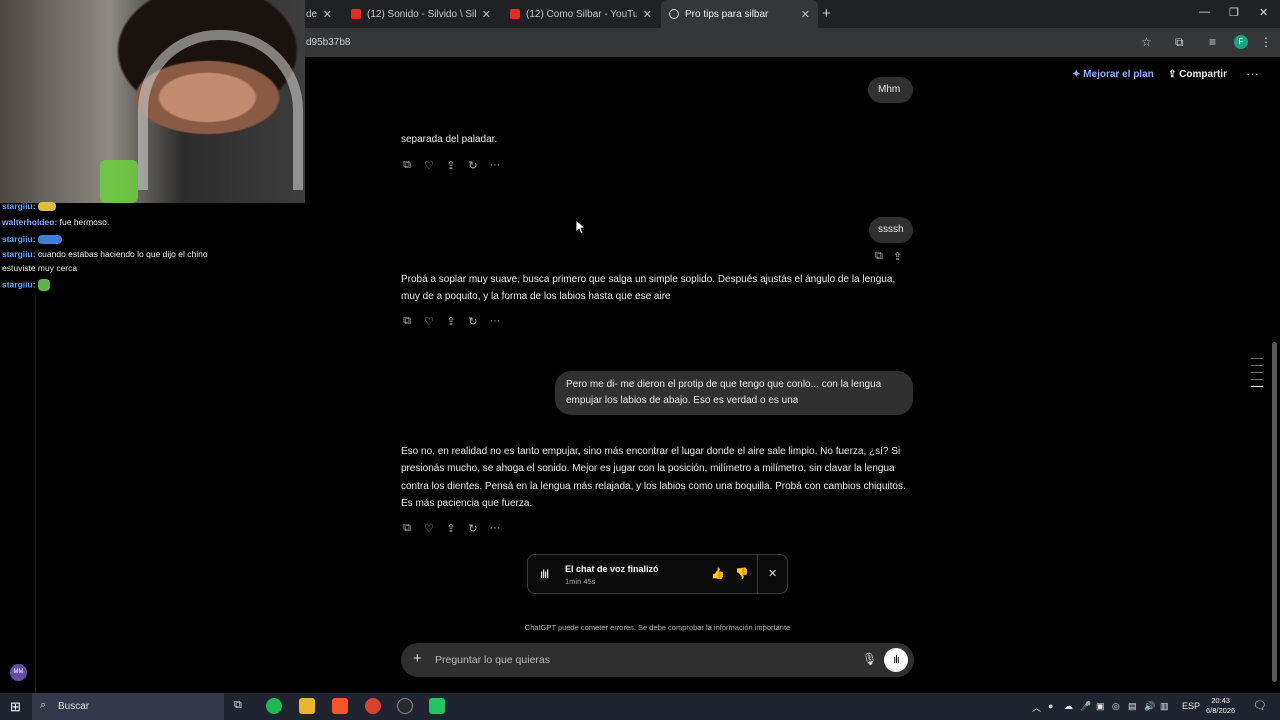 Image resolution: width=1280 pixels, height=720 pixels. Describe the element at coordinates (30, 222) in the screenshot. I see `chat-username: walterholdeo:` at that location.